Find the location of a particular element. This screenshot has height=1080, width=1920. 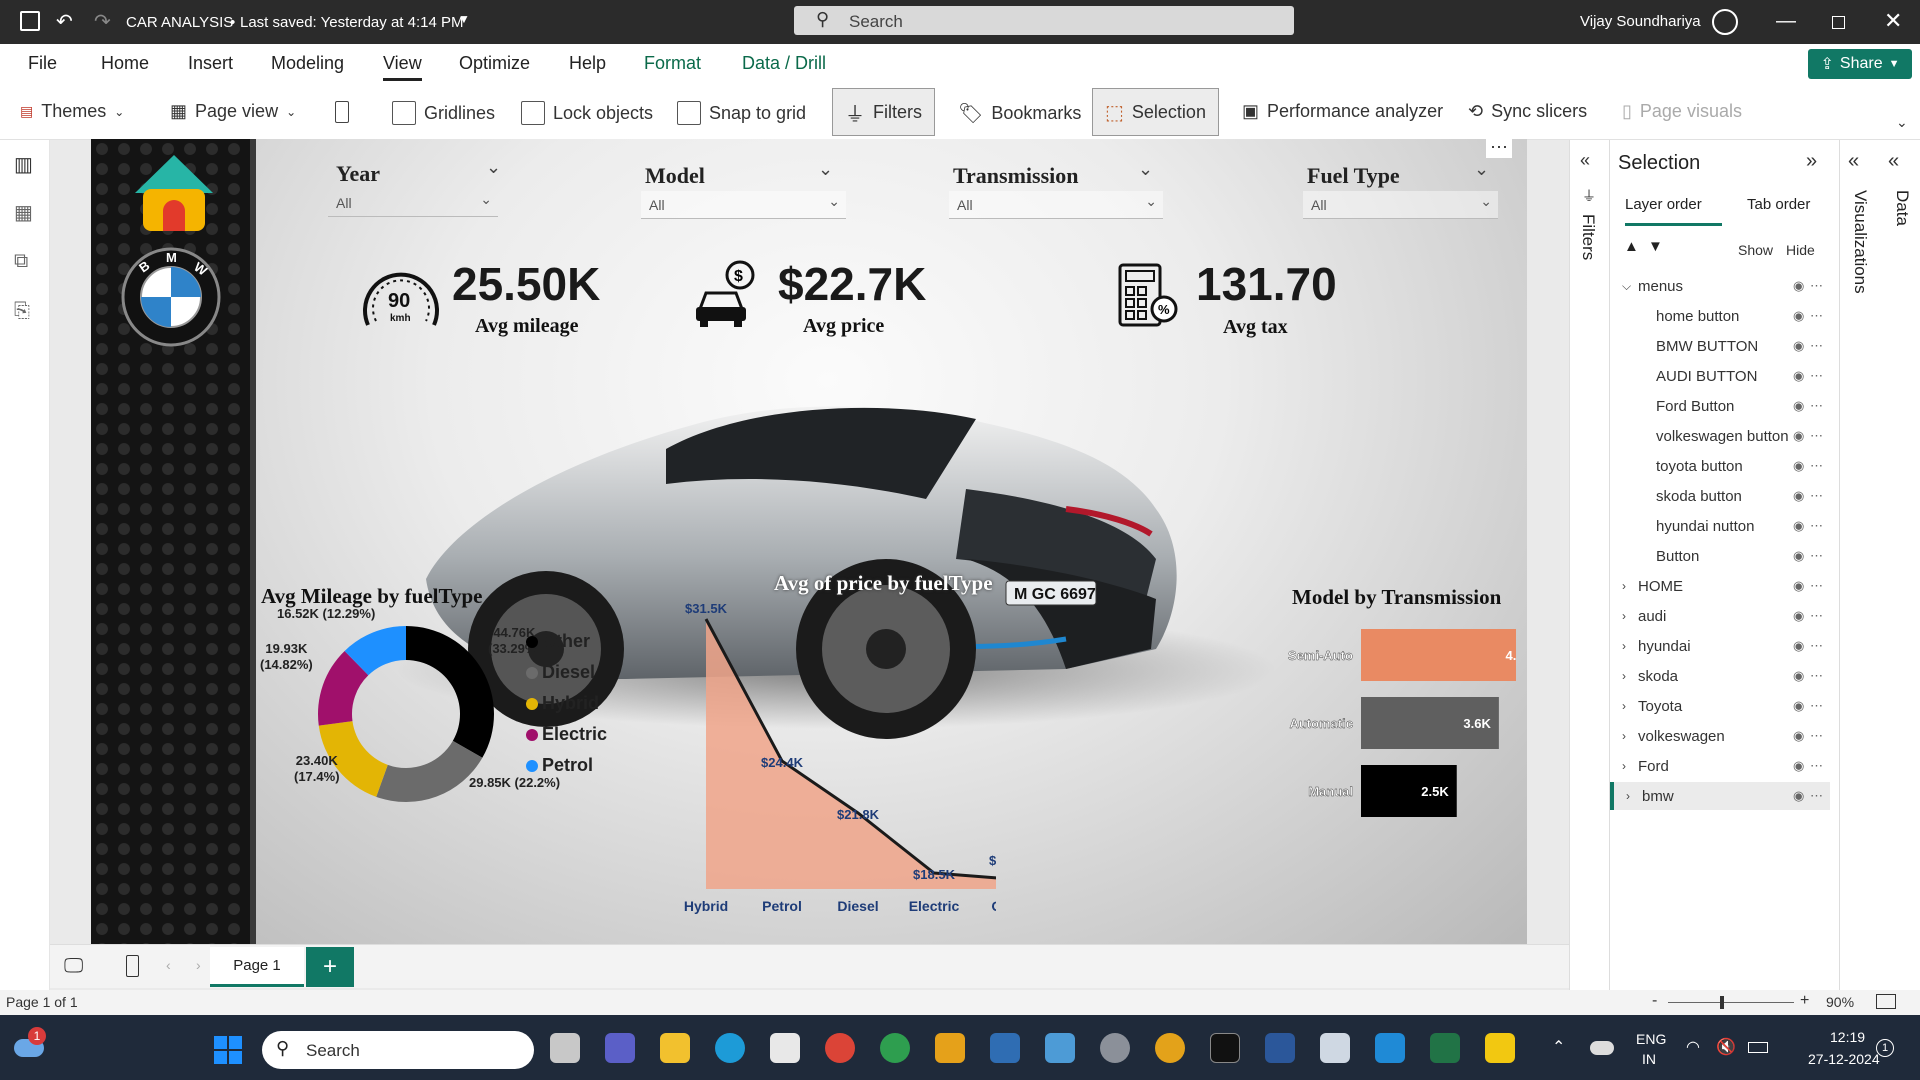

word-icon is located at coordinates (1280, 1048).